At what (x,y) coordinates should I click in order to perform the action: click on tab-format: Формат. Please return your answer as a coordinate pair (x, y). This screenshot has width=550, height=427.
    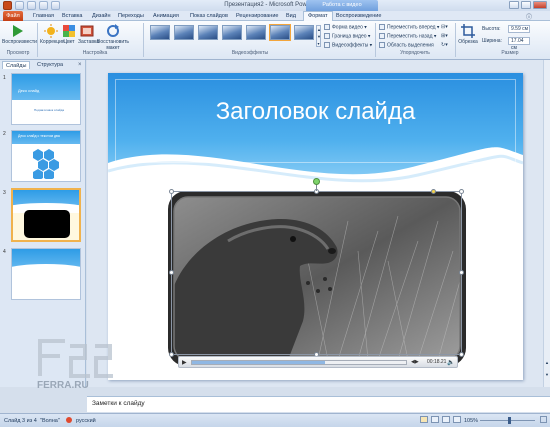
    Looking at the image, I should click on (318, 16).